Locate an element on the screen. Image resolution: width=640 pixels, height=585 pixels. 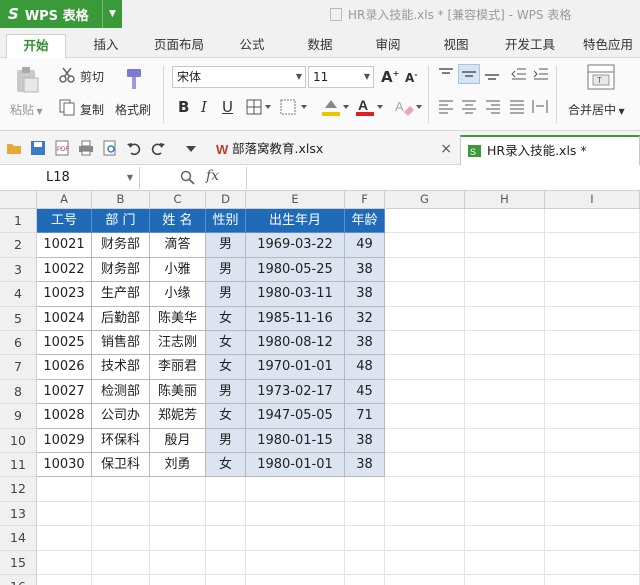
table-cell: 环保科 is located at coordinates (121, 440).